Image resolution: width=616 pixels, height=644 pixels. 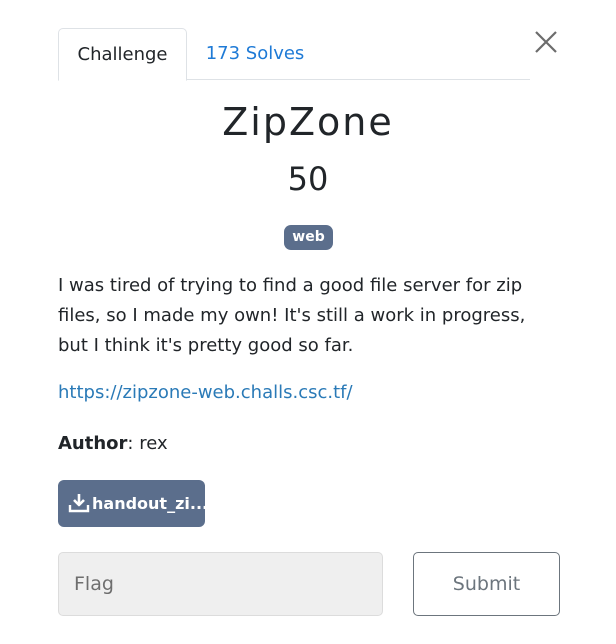 I want to click on submit-button: Submit, so click(x=486, y=584).